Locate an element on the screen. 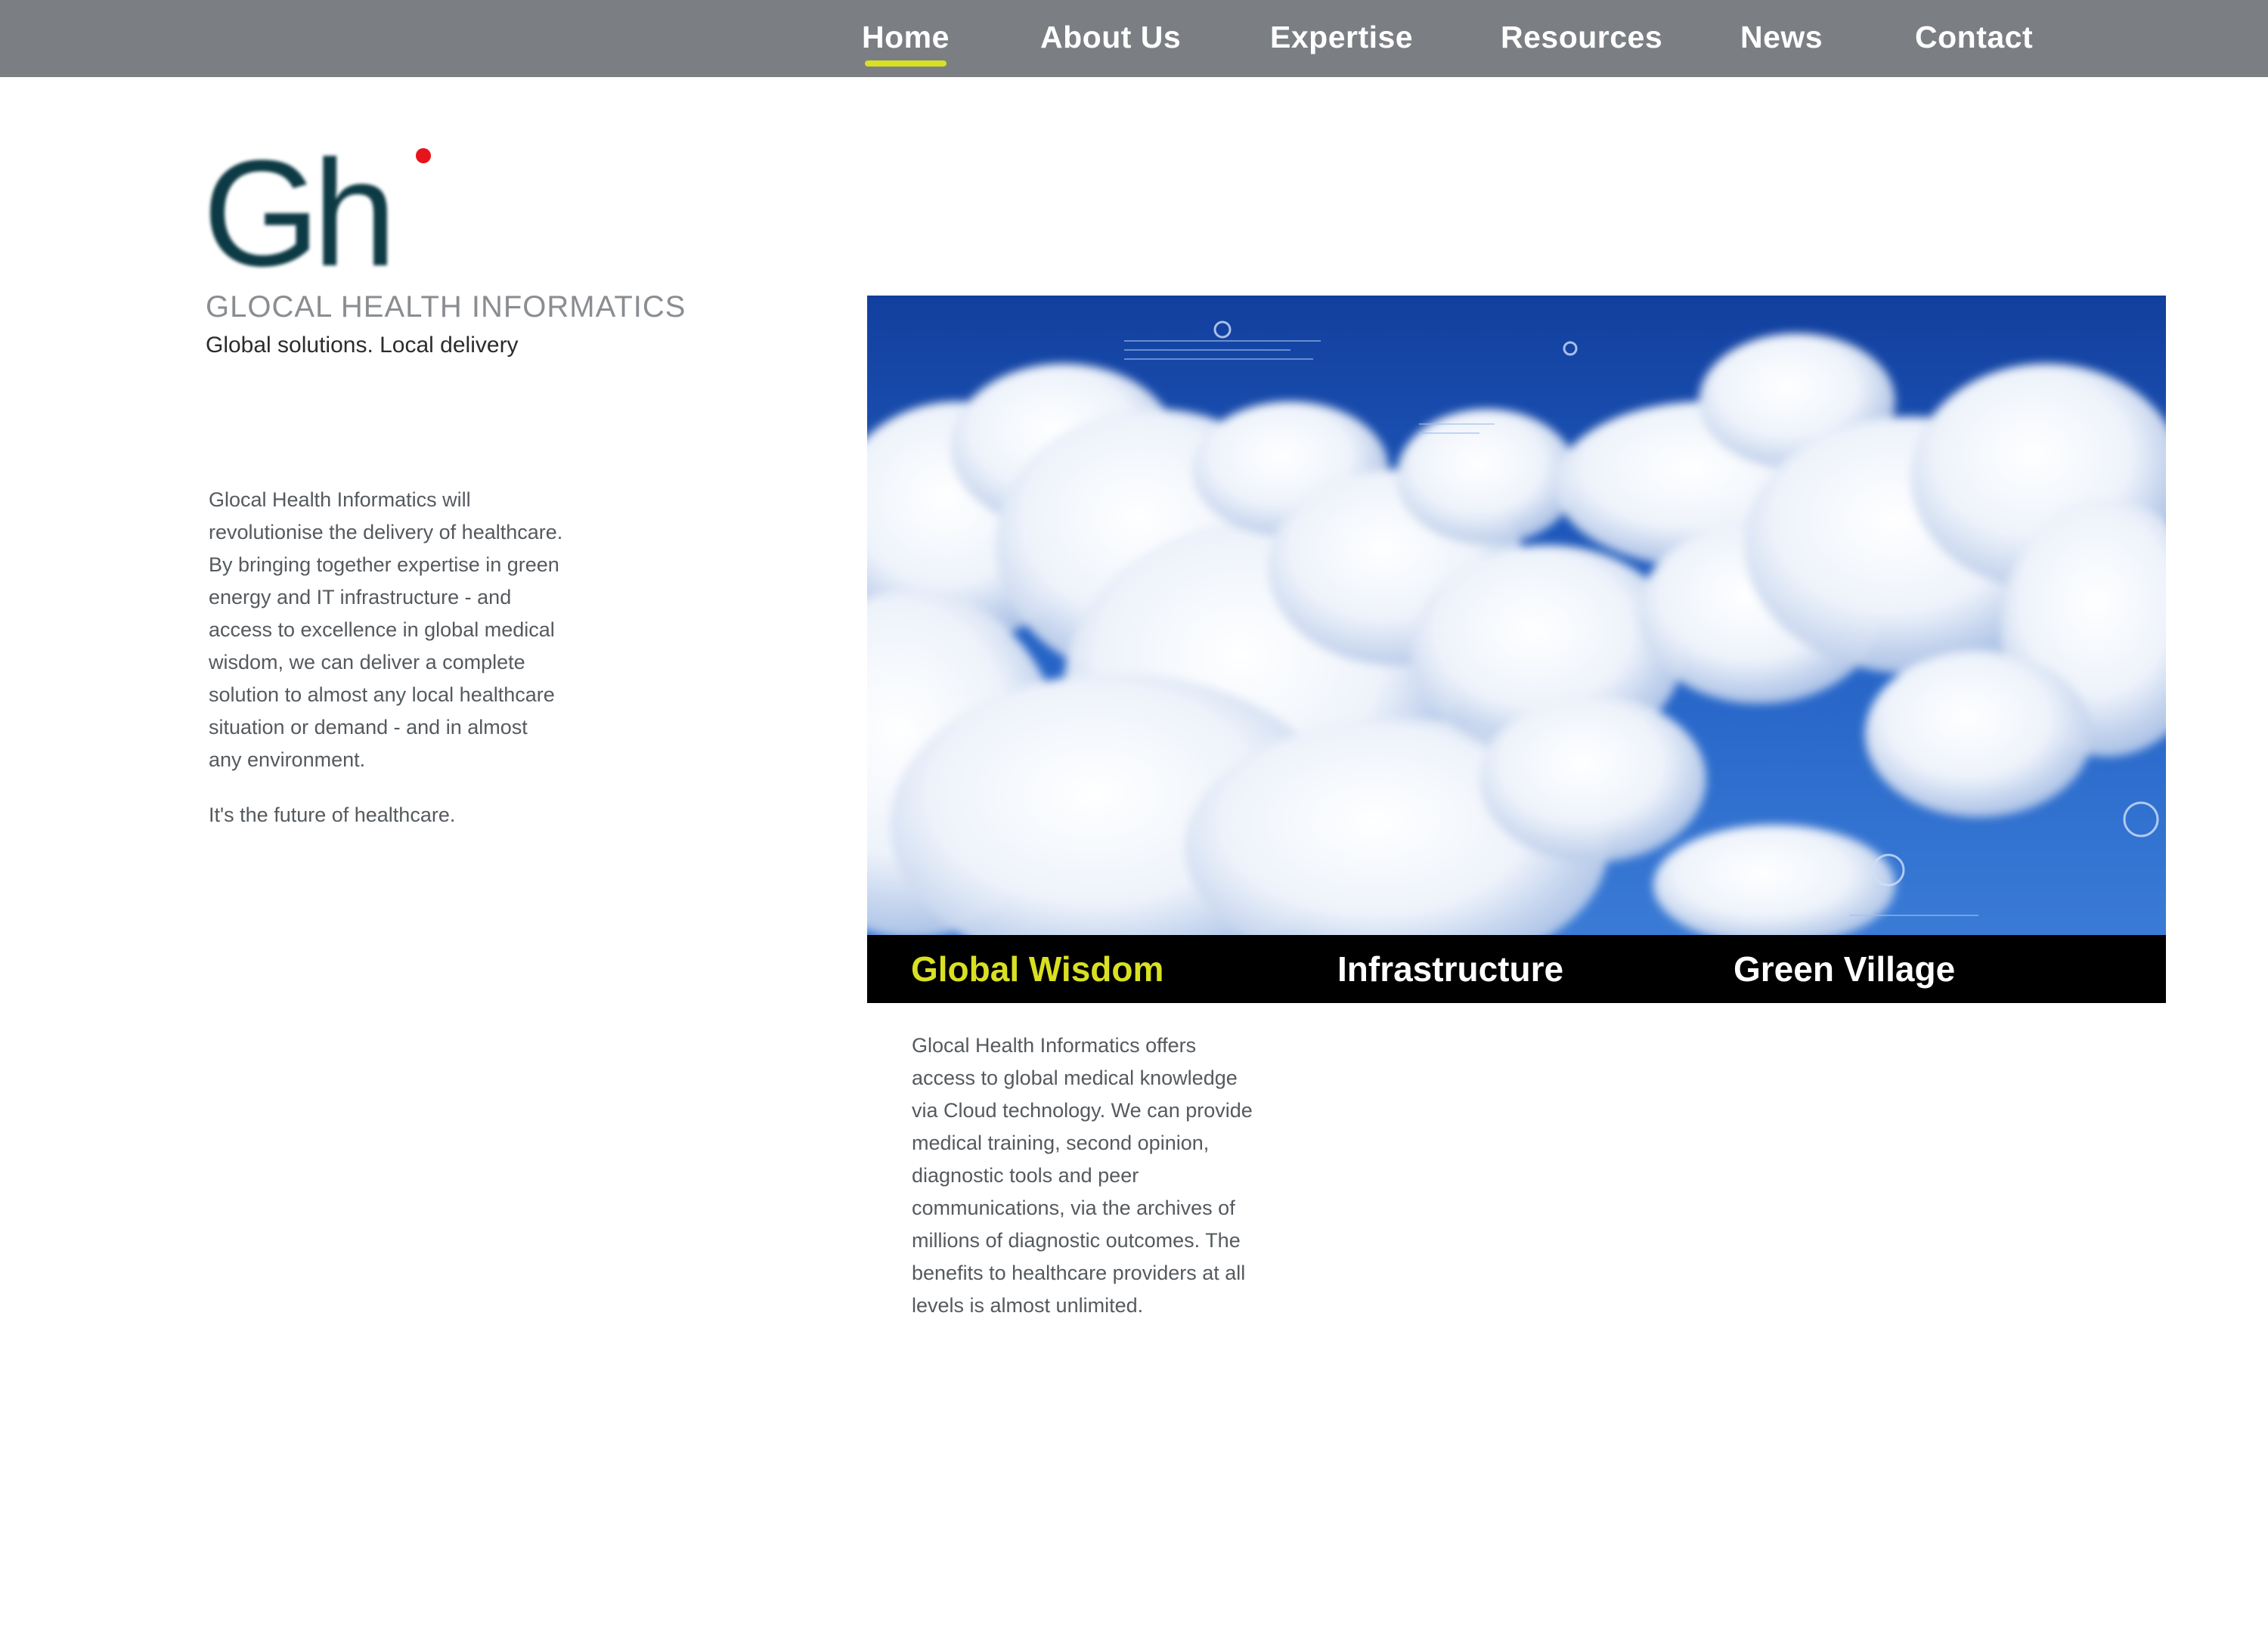 The height and width of the screenshot is (1641, 2268). logo-mark: Gh is located at coordinates (317, 213).